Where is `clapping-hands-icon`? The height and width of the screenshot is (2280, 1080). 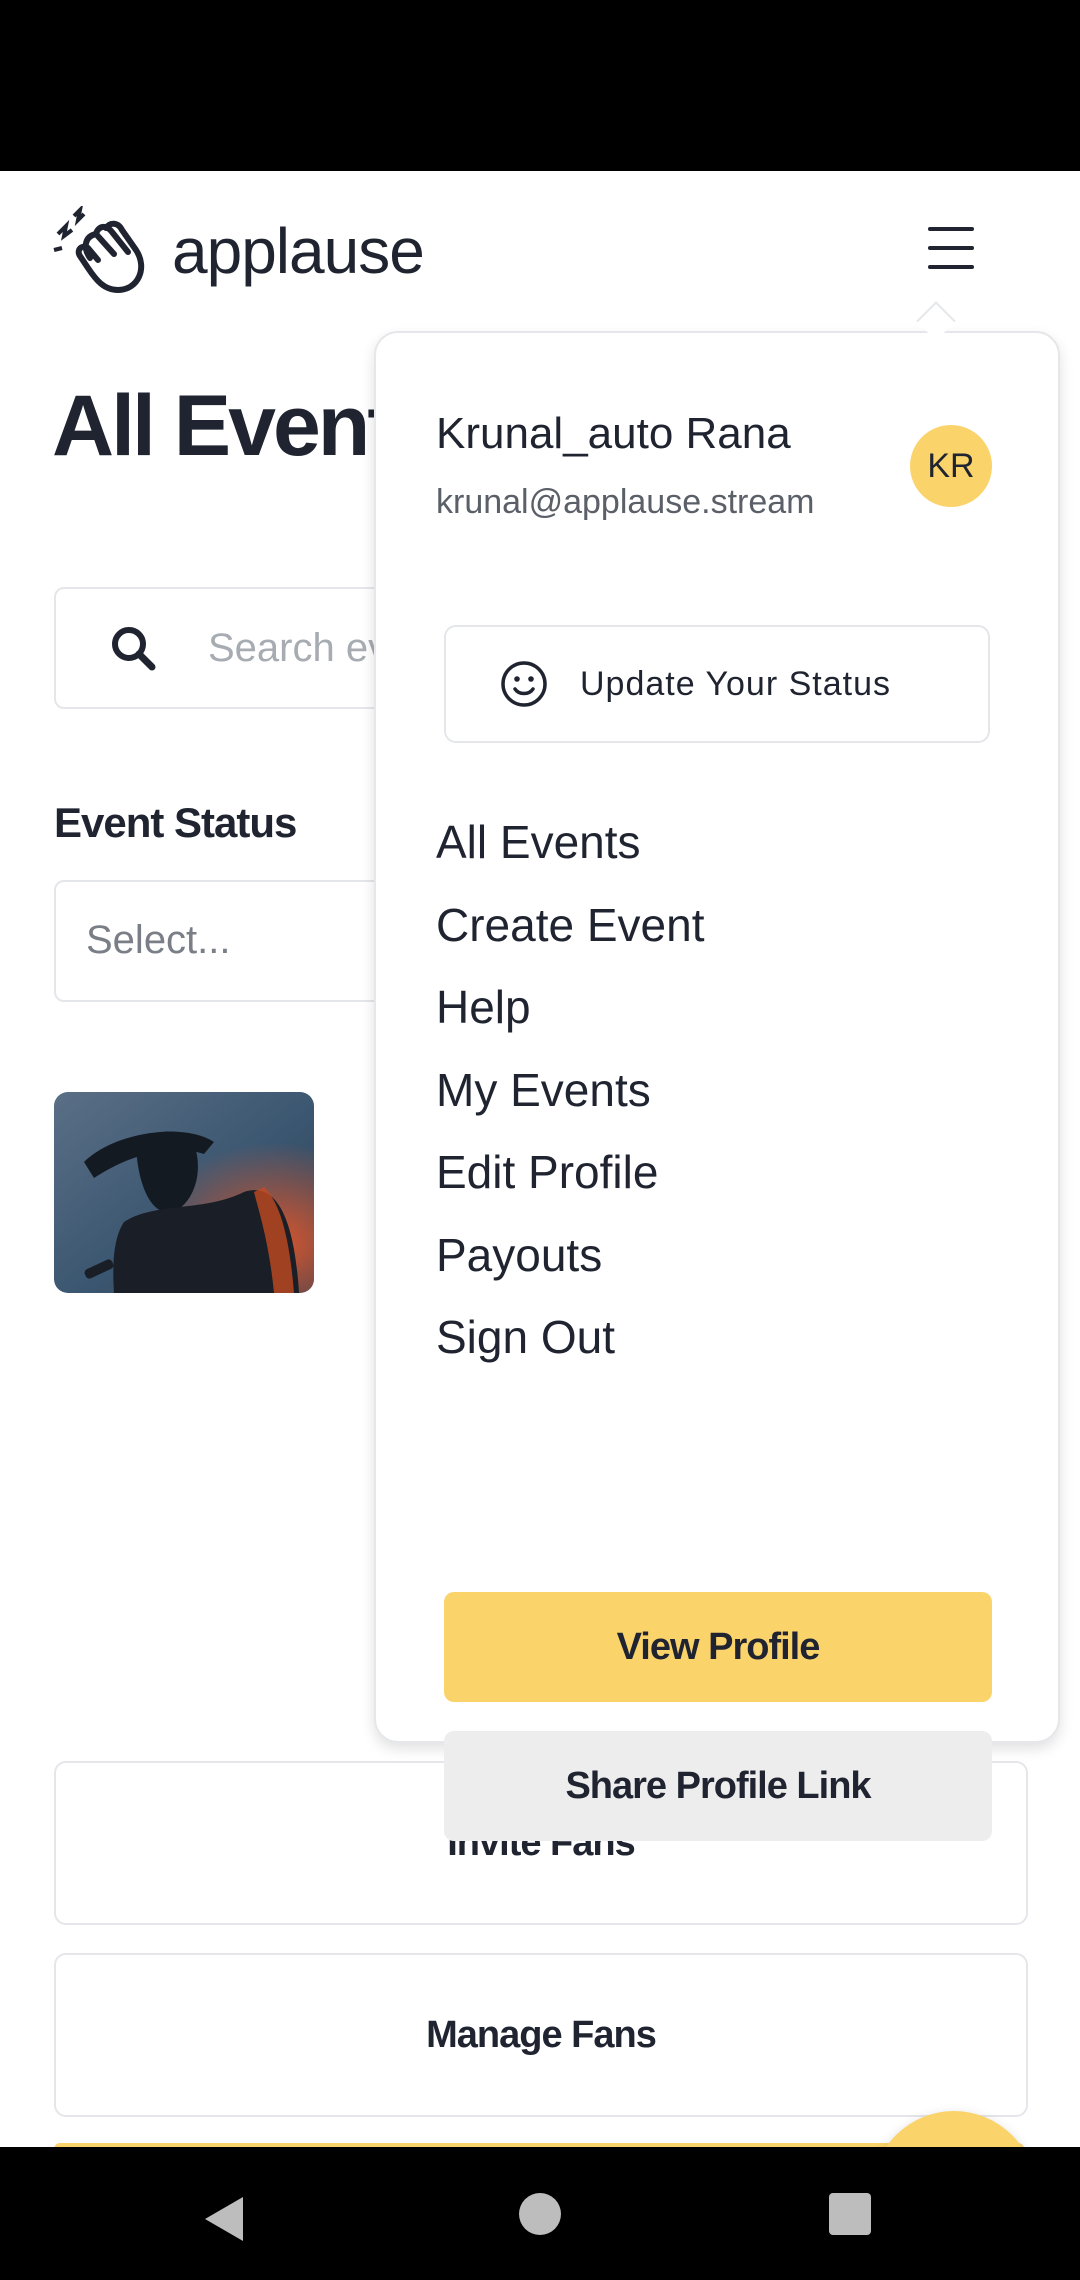
clapping-hands-icon is located at coordinates (99, 249).